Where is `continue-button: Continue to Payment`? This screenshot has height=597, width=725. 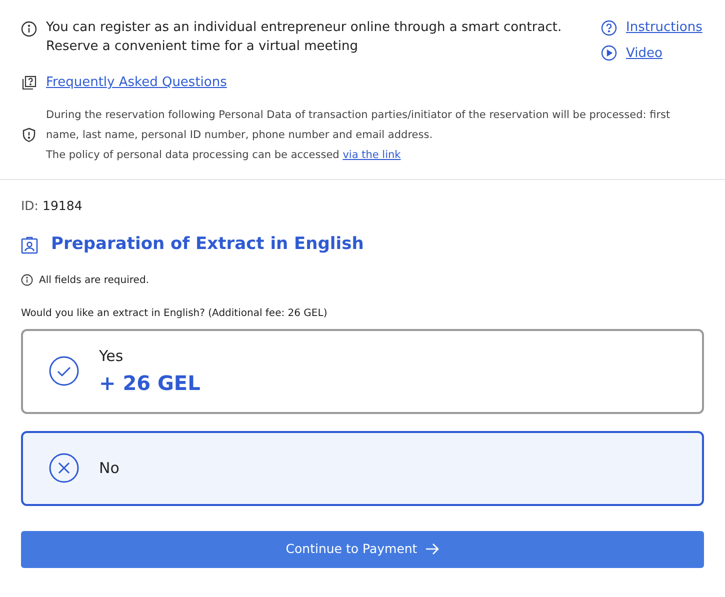 continue-button: Continue to Payment is located at coordinates (362, 549).